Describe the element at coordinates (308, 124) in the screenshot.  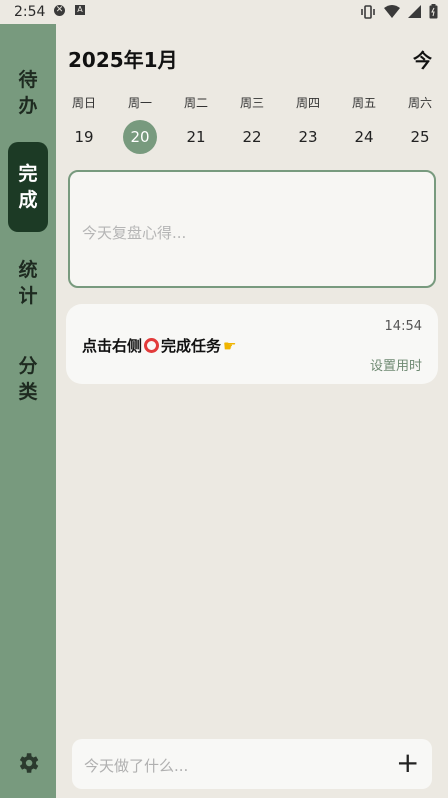
I see `day-thursday: 周四 23` at that location.